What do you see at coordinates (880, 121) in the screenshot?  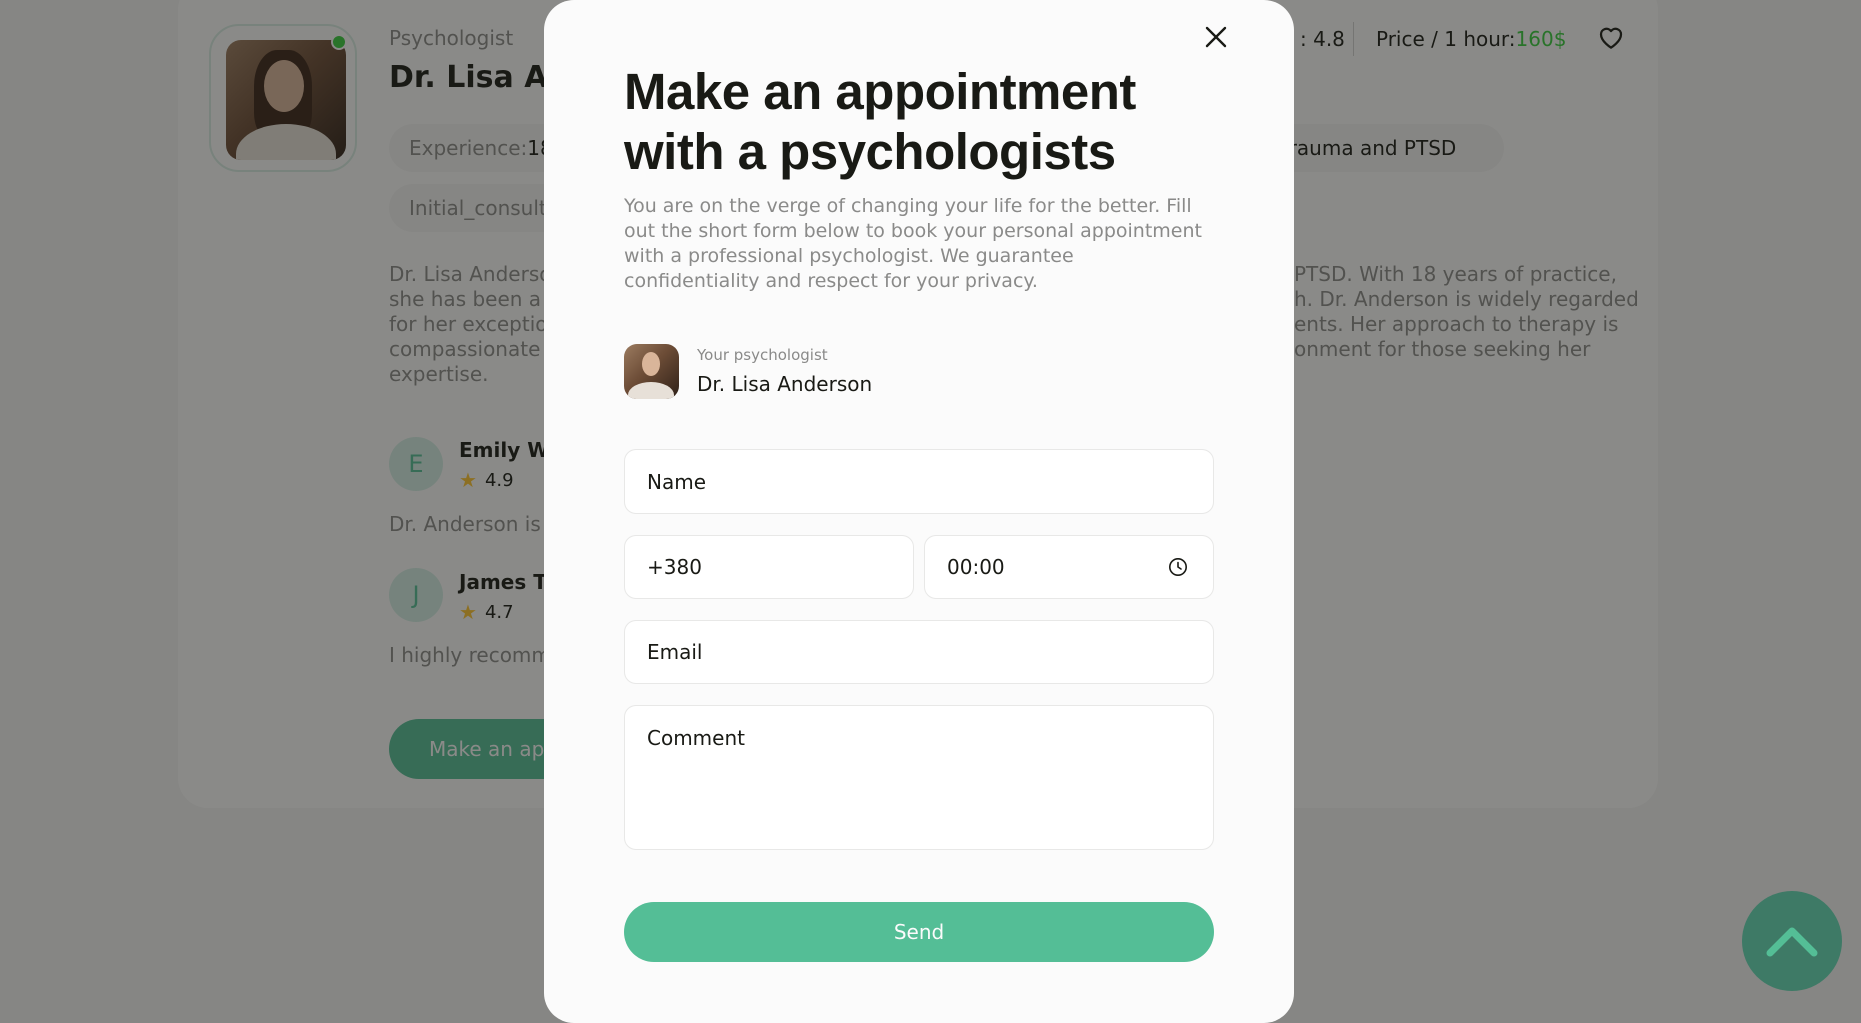 I see `modal-title: Make an appointment with a psychologists` at bounding box center [880, 121].